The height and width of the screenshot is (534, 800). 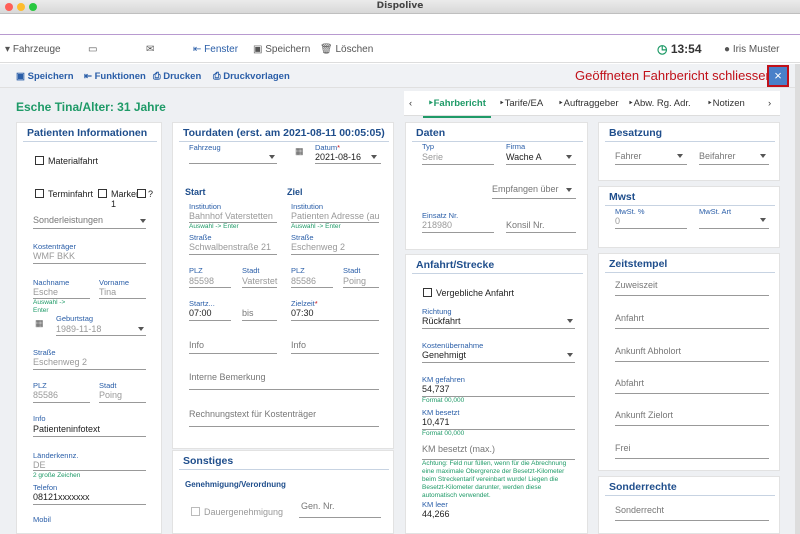 What do you see at coordinates (298, 345) in the screenshot?
I see `ziel-info-field: Info` at bounding box center [298, 345].